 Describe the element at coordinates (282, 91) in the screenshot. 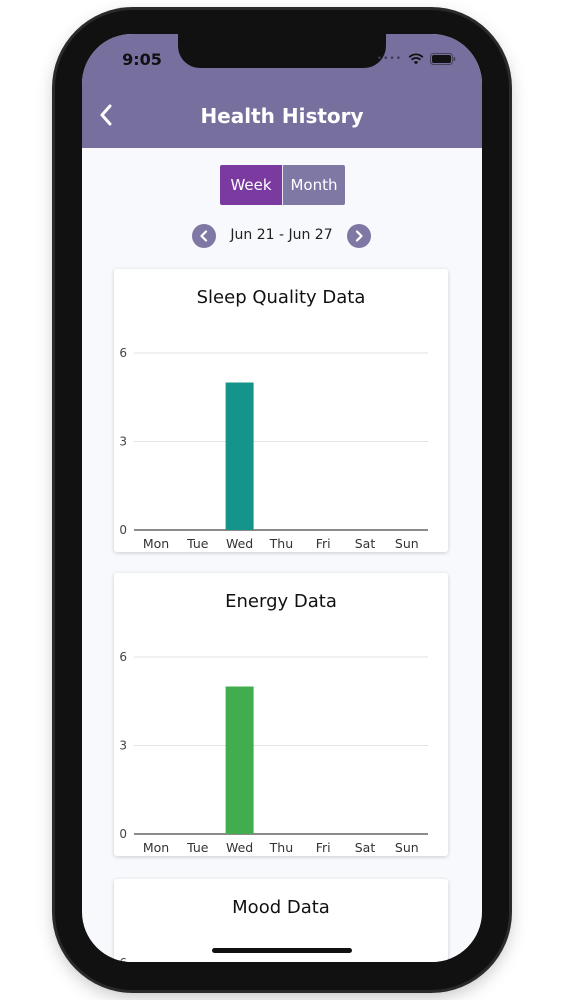

I see `app-header: 9:05 •••• Health History` at that location.